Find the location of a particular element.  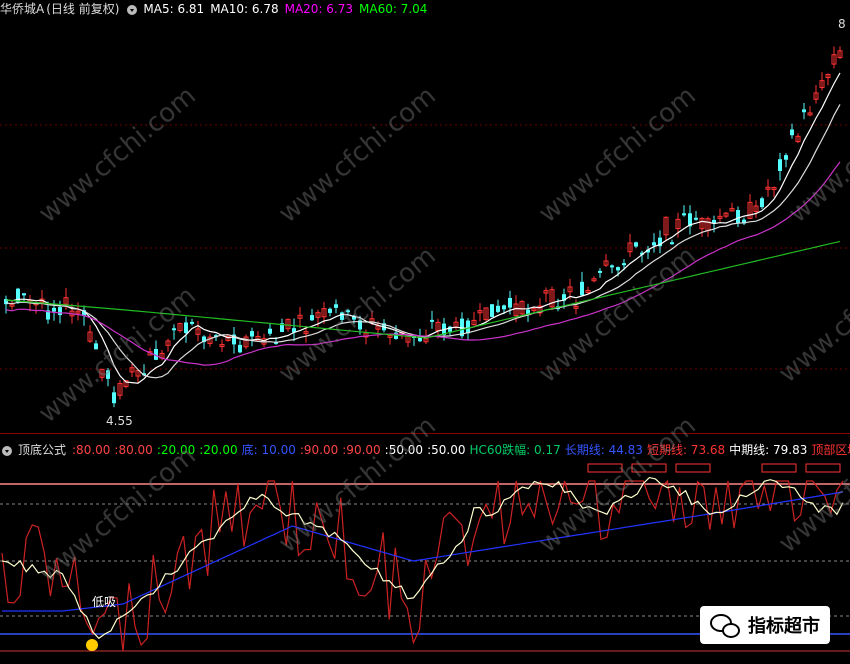

indicator-dropdown-icon is located at coordinates (7, 450).